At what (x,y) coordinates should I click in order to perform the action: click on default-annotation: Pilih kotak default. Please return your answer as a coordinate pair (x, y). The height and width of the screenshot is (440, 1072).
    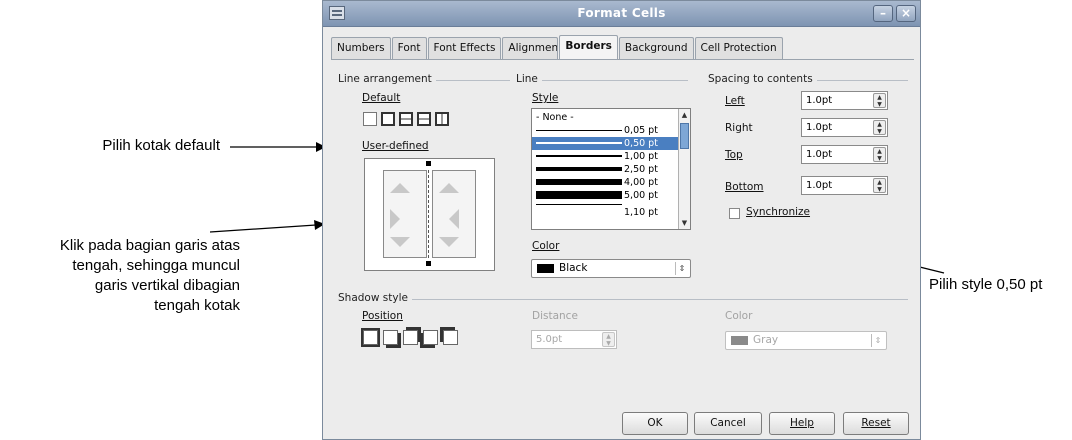
    Looking at the image, I should click on (161, 145).